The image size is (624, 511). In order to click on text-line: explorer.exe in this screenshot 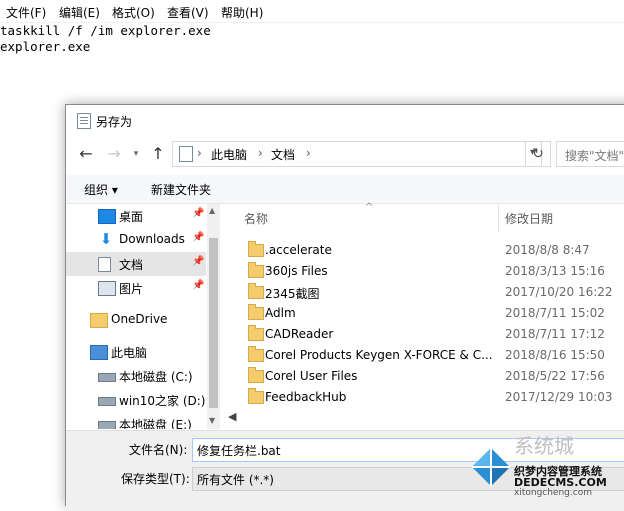, I will do `click(45, 46)`.